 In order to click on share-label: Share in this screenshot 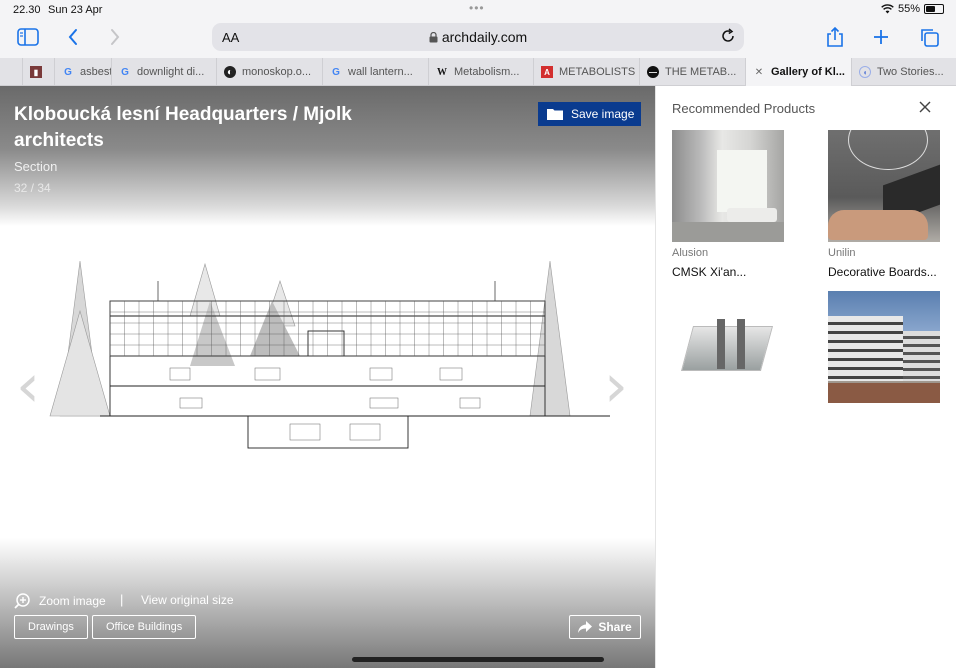, I will do `click(615, 627)`.